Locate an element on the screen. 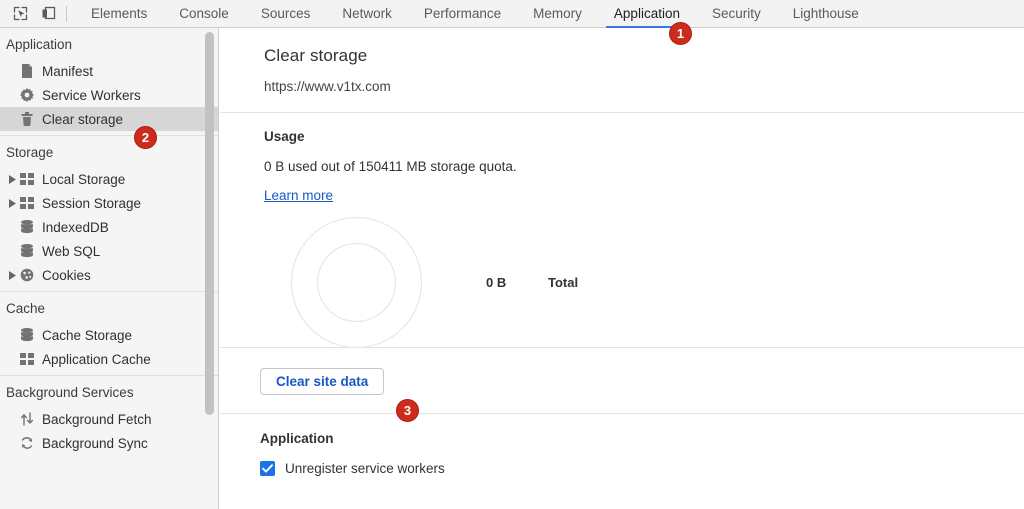 This screenshot has width=1024, height=509. usage-quota-text: 0 B used out of 150411 MB storage quota. is located at coordinates (390, 166).